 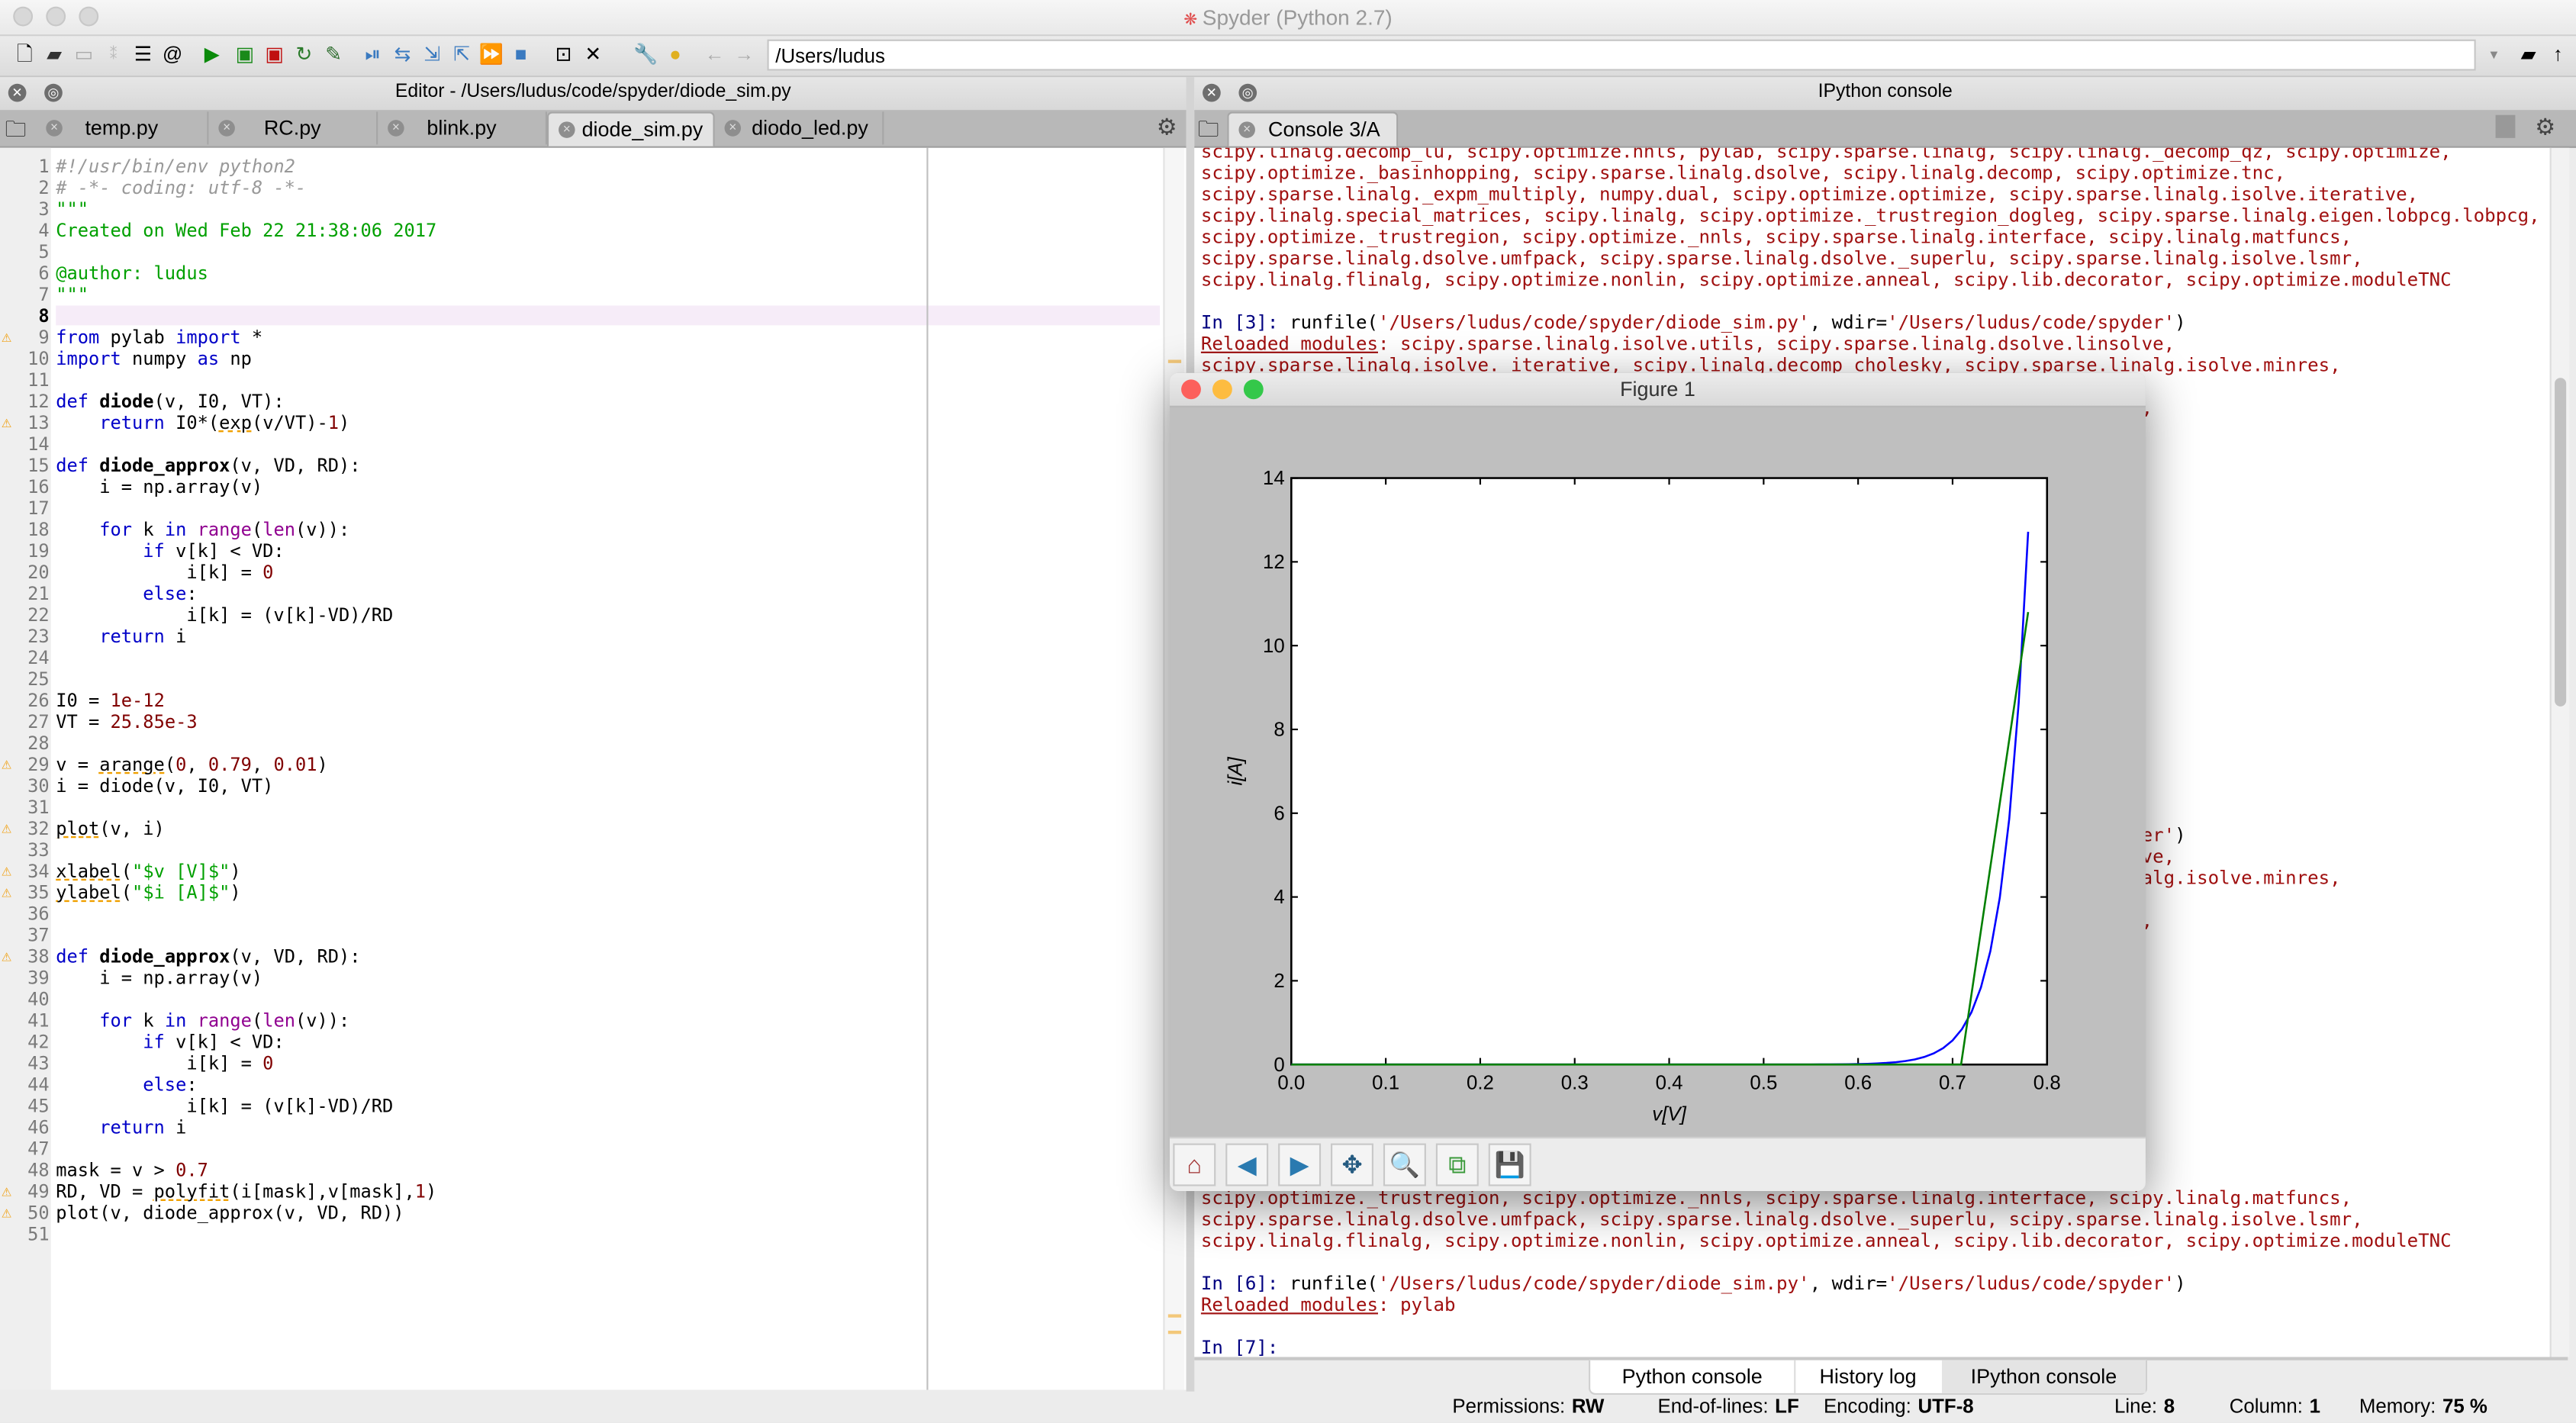 What do you see at coordinates (1404, 1164) in the screenshot?
I see `zoom-icon: 🔍` at bounding box center [1404, 1164].